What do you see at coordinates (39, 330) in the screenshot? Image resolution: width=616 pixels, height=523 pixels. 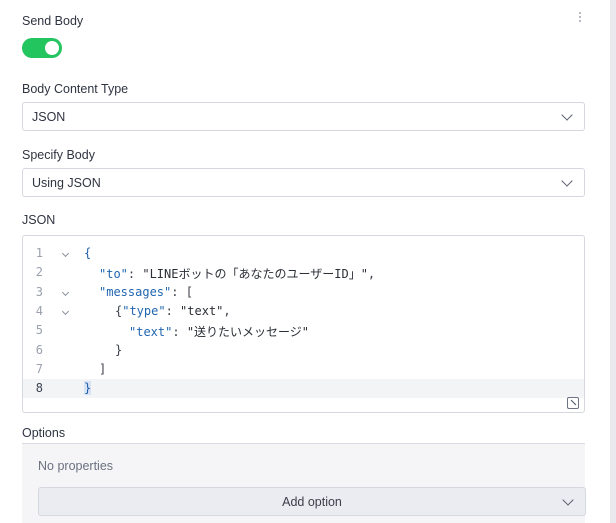 I see `line-number: 5` at bounding box center [39, 330].